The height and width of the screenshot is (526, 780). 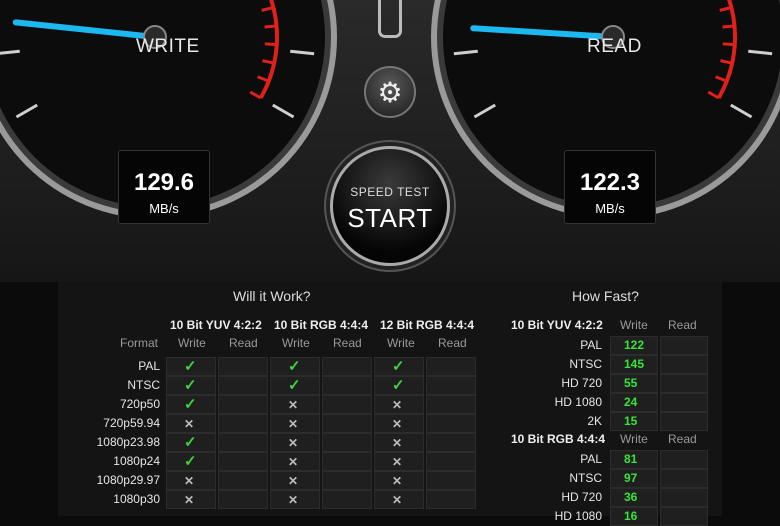 What do you see at coordinates (631, 497) in the screenshot?
I see `how-fast-write-value: 36` at bounding box center [631, 497].